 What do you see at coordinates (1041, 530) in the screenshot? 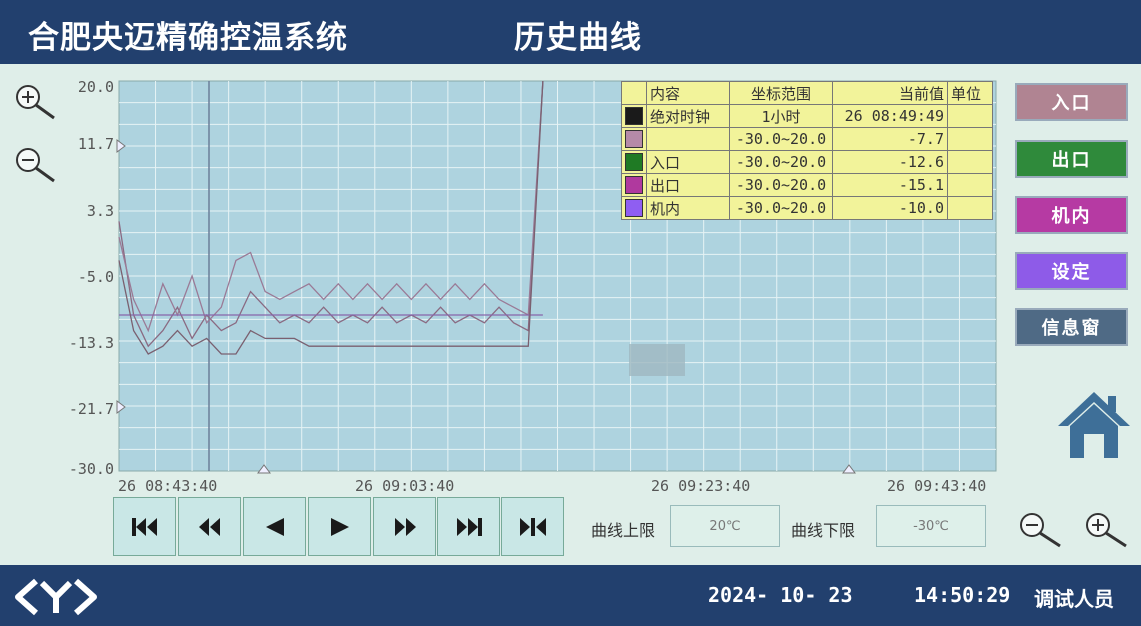
I see `time-zoom-out-icon` at bounding box center [1041, 530].